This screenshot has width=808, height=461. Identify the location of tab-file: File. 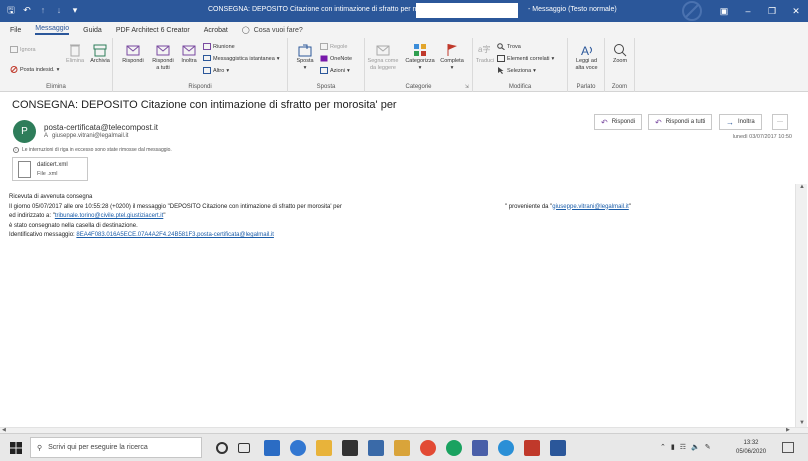
(15, 30).